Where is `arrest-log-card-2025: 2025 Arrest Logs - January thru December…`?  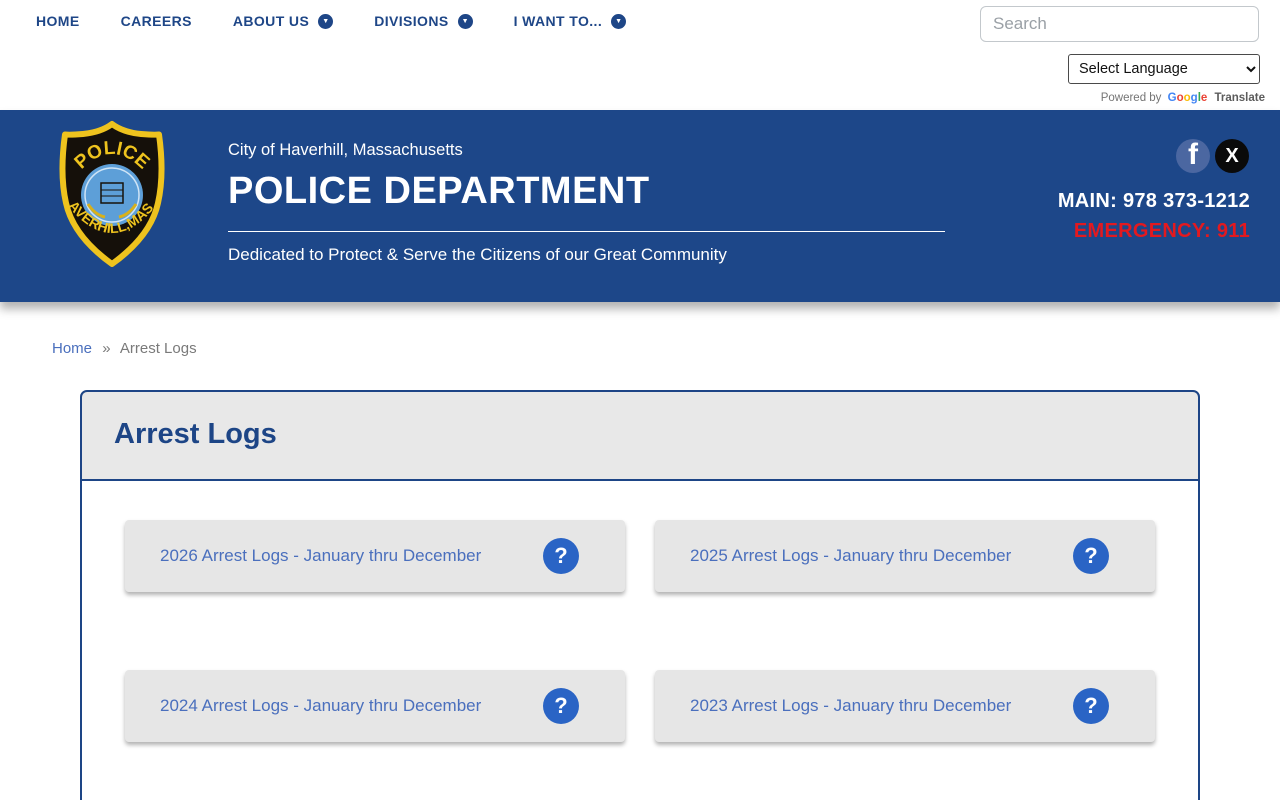 arrest-log-card-2025: 2025 Arrest Logs - January thru December… is located at coordinates (905, 556).